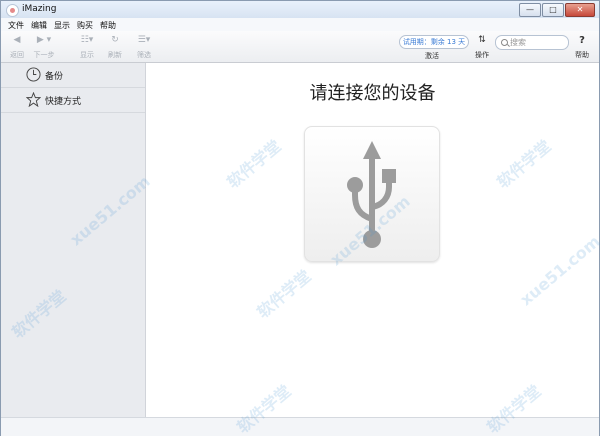  Describe the element at coordinates (300, 24) in the screenshot. I see `menu-bar: 文件 编辑 显示 购买 帮助` at that location.